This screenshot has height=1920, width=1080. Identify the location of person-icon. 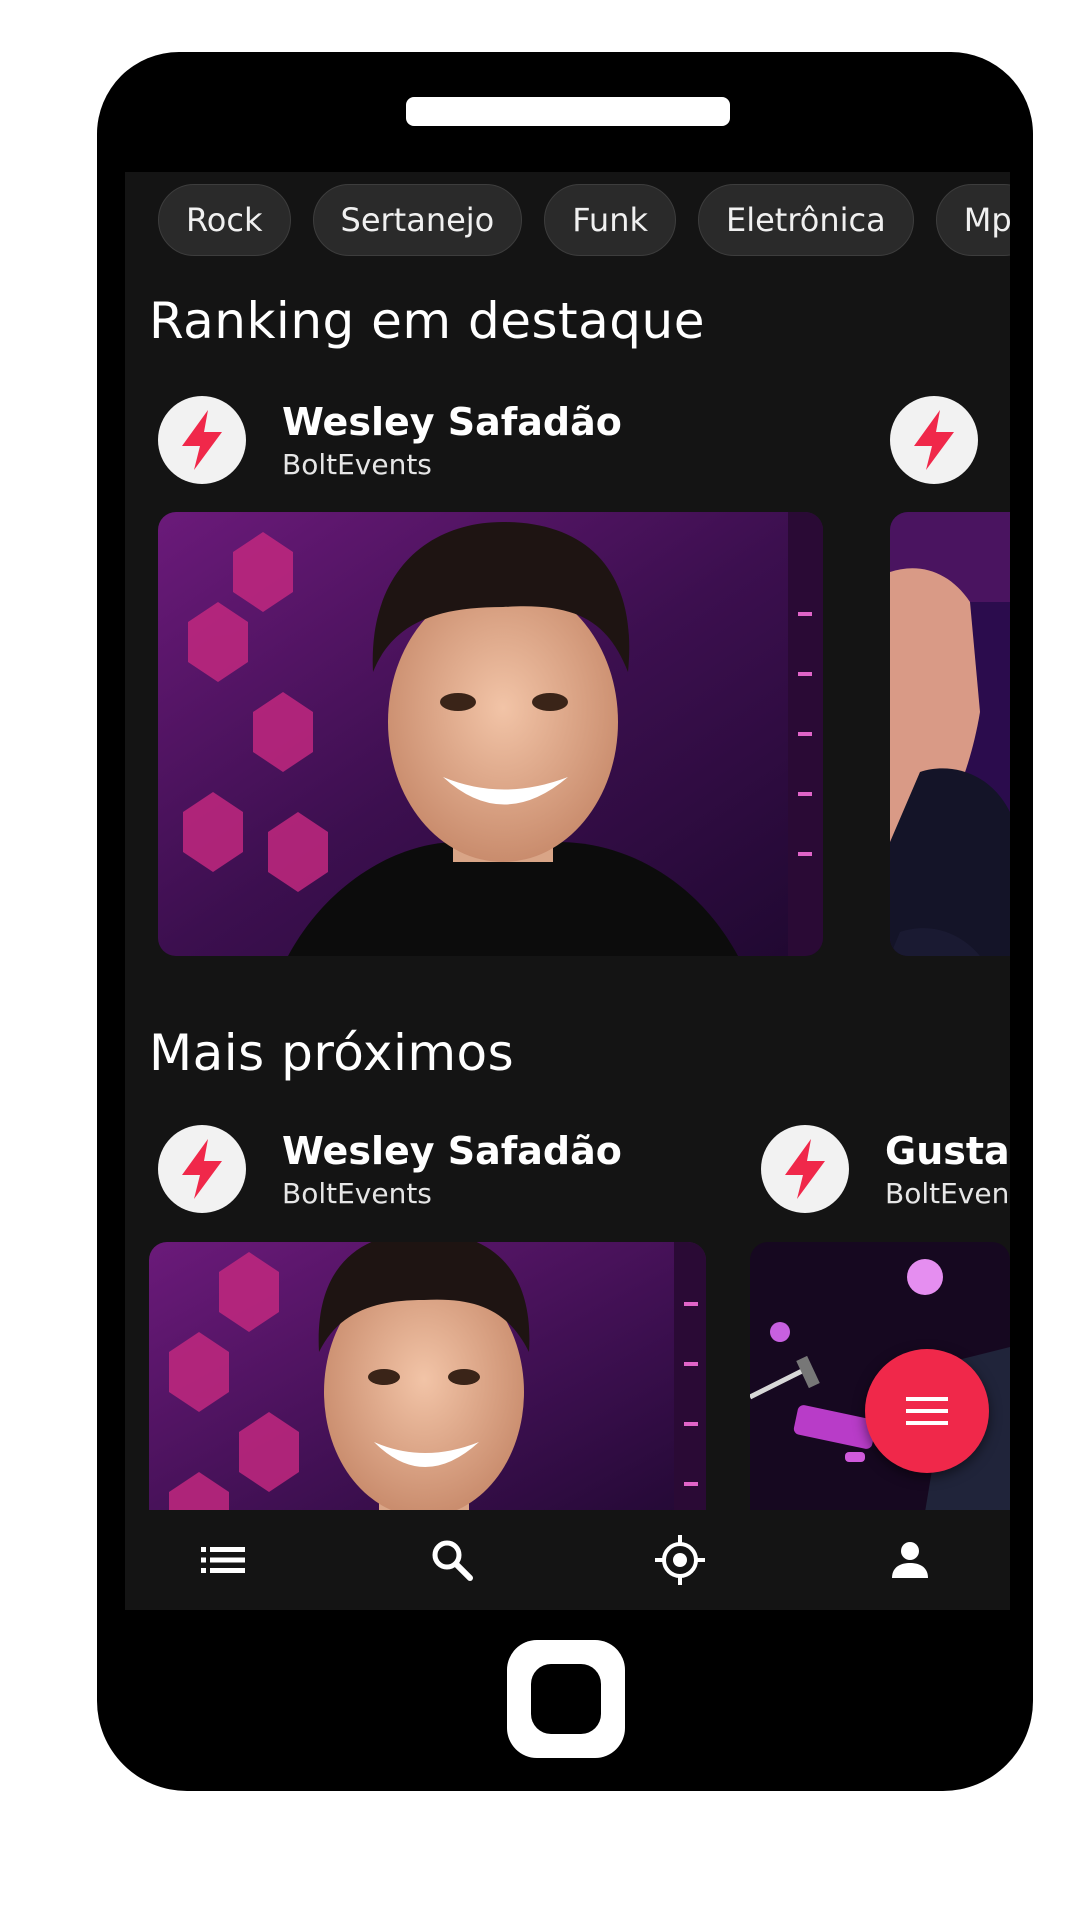
(910, 1560).